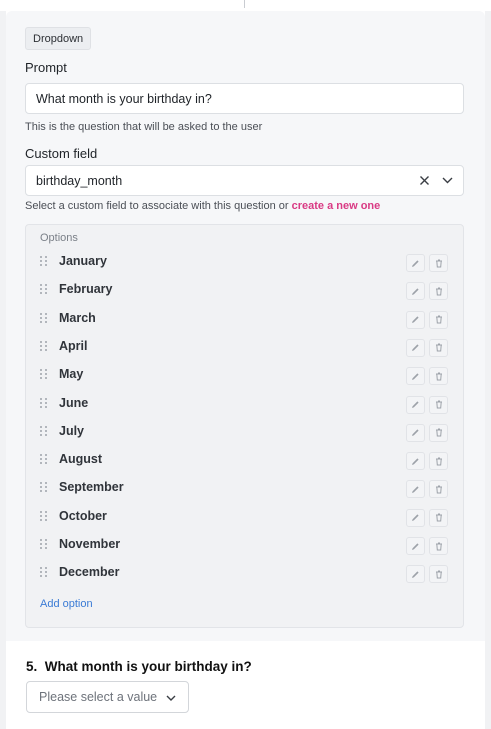  I want to click on prompt-input: What month is your birthday in?, so click(244, 98).